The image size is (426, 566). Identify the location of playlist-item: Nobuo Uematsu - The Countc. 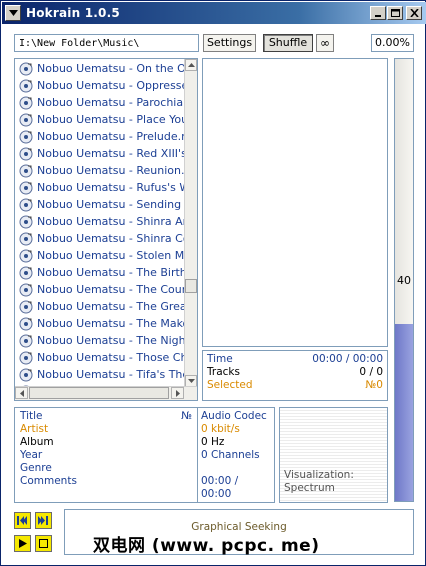
(100, 289).